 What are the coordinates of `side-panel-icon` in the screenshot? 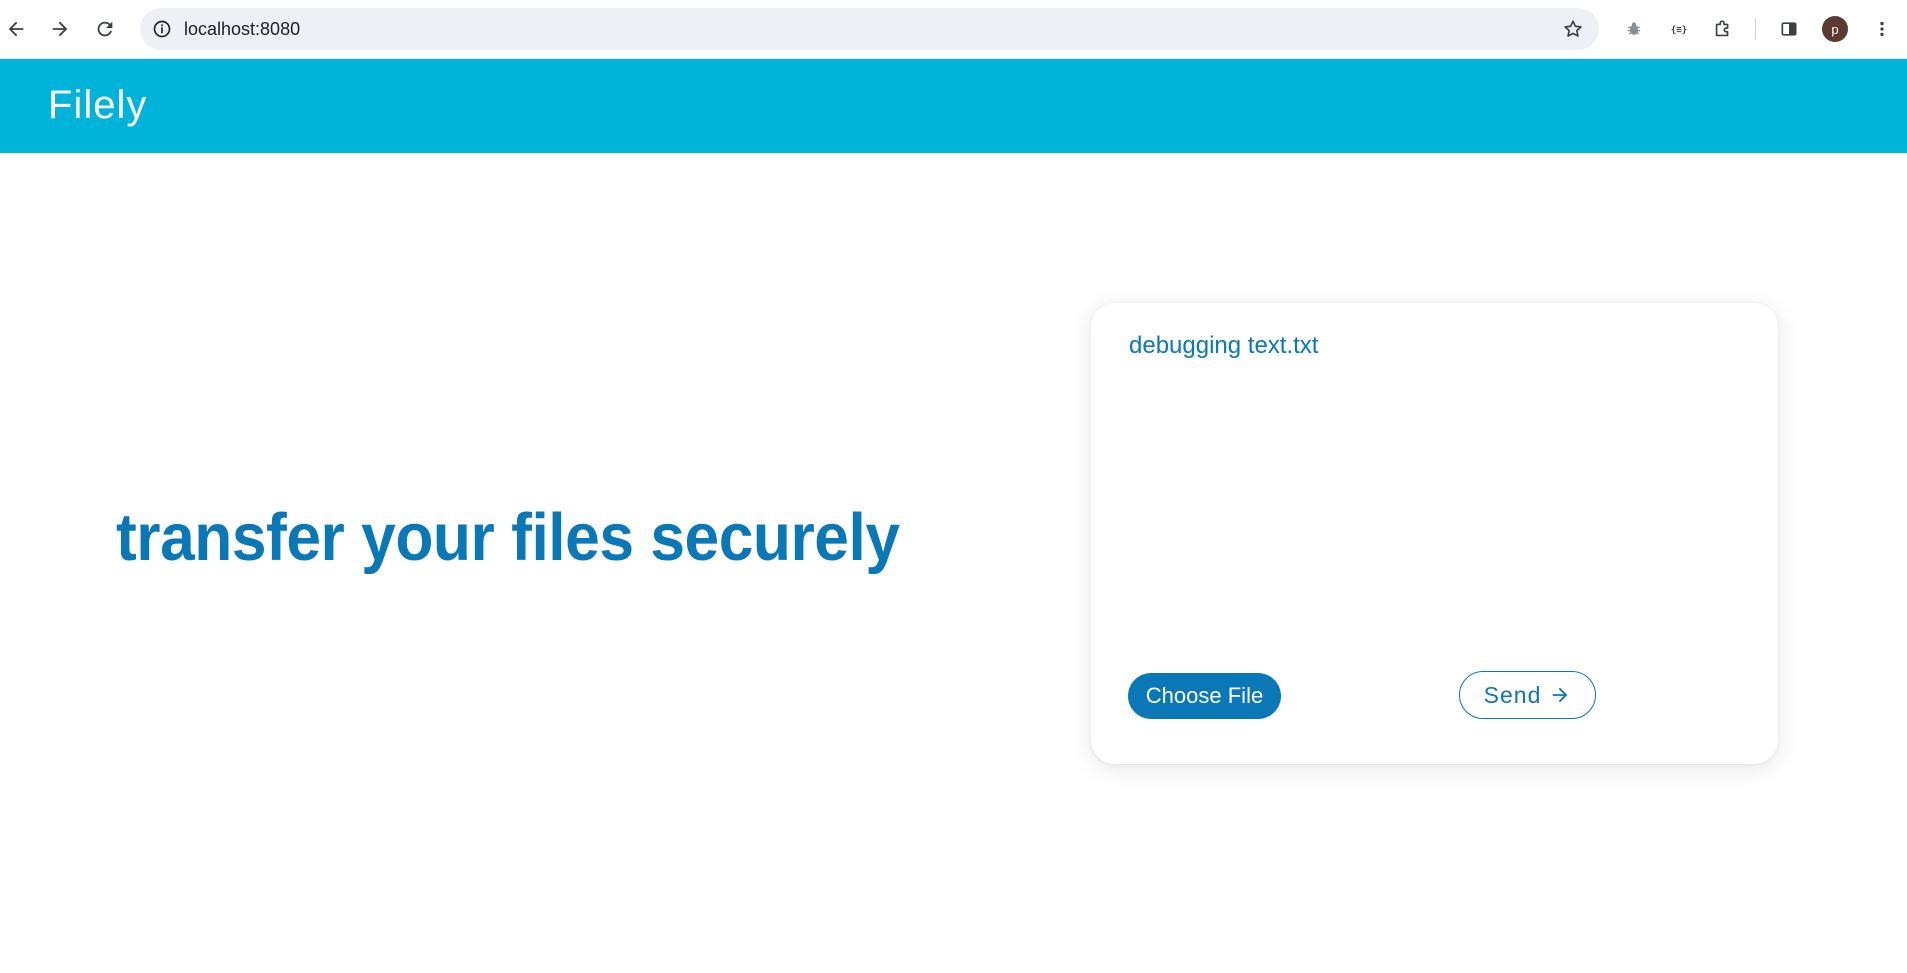 It's located at (1789, 29).